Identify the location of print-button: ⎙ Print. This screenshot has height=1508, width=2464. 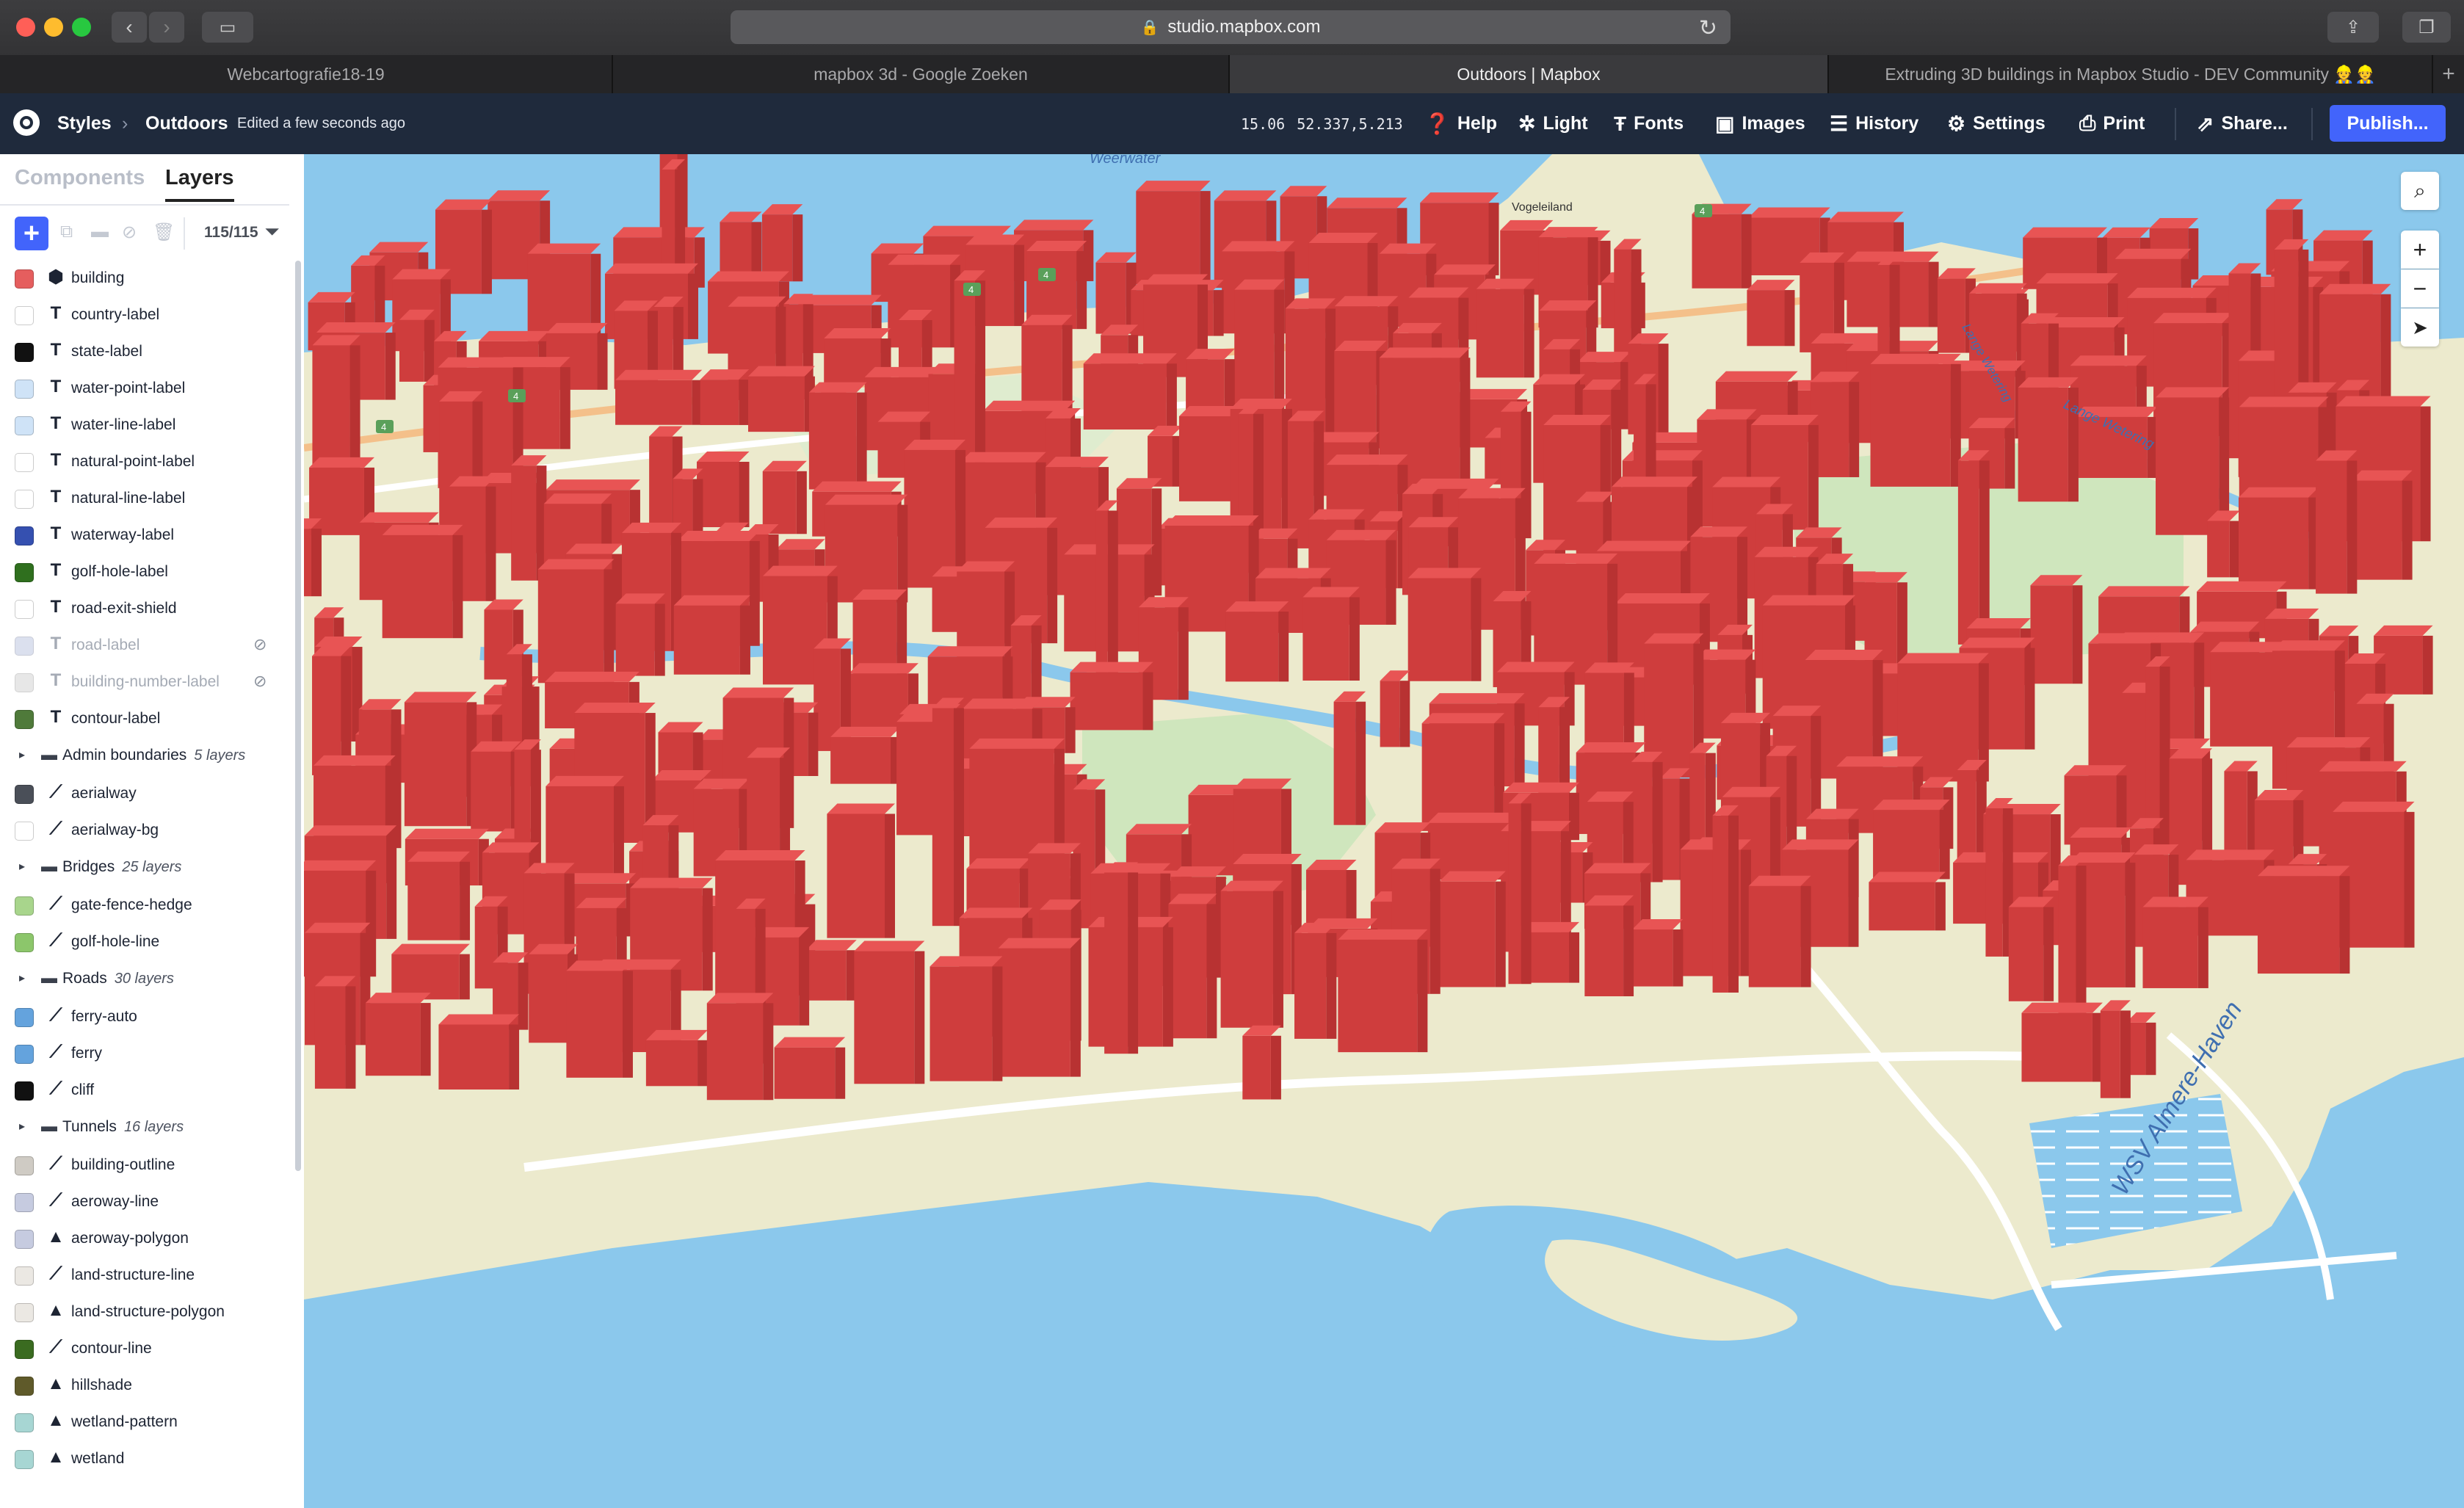
(2112, 123).